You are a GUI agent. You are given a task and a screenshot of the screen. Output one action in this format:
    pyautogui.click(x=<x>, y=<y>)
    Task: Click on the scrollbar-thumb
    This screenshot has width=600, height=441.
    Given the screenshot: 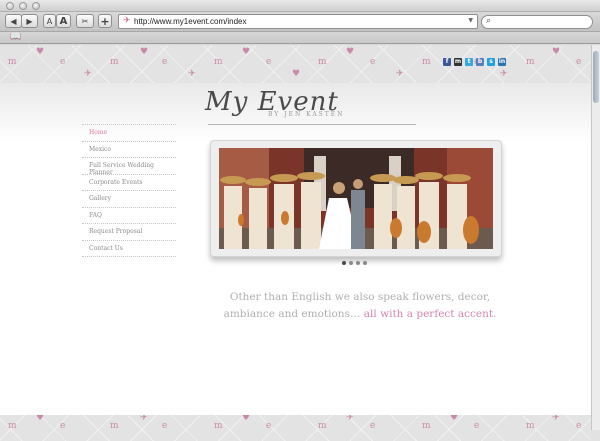 What is the action you would take?
    pyautogui.click(x=596, y=77)
    